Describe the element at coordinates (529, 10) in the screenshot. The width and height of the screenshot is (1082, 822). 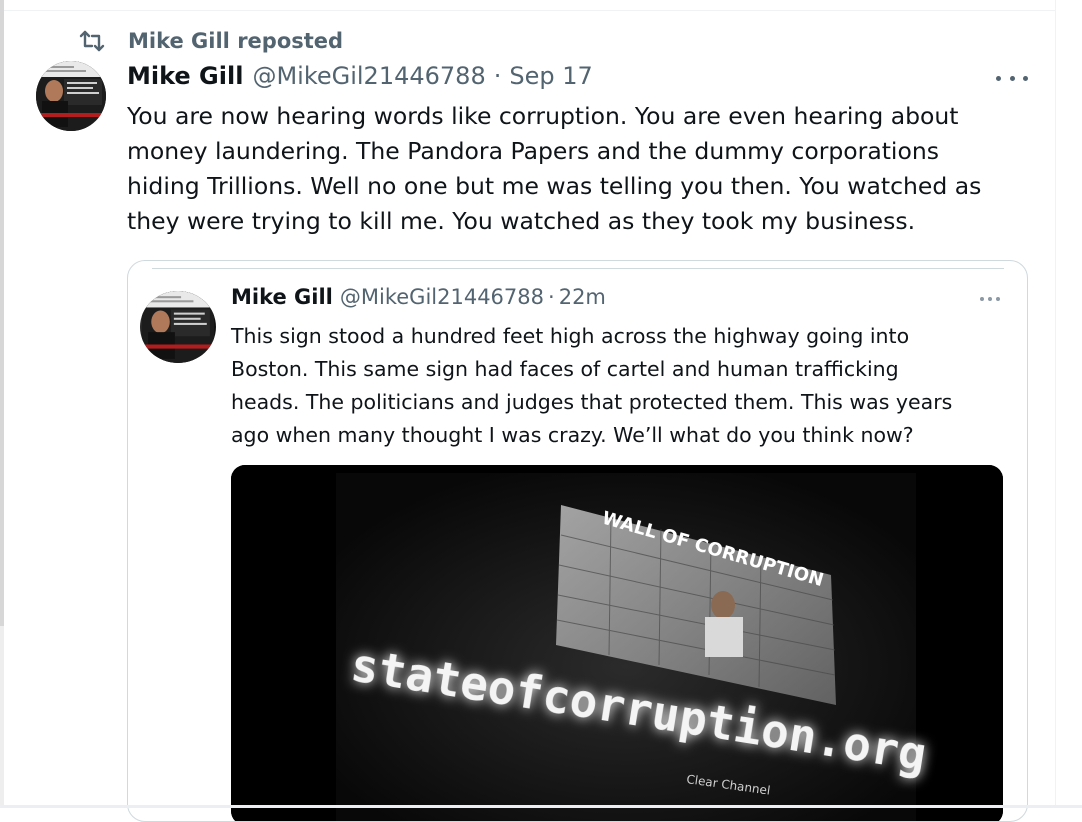
I see `top-divider` at that location.